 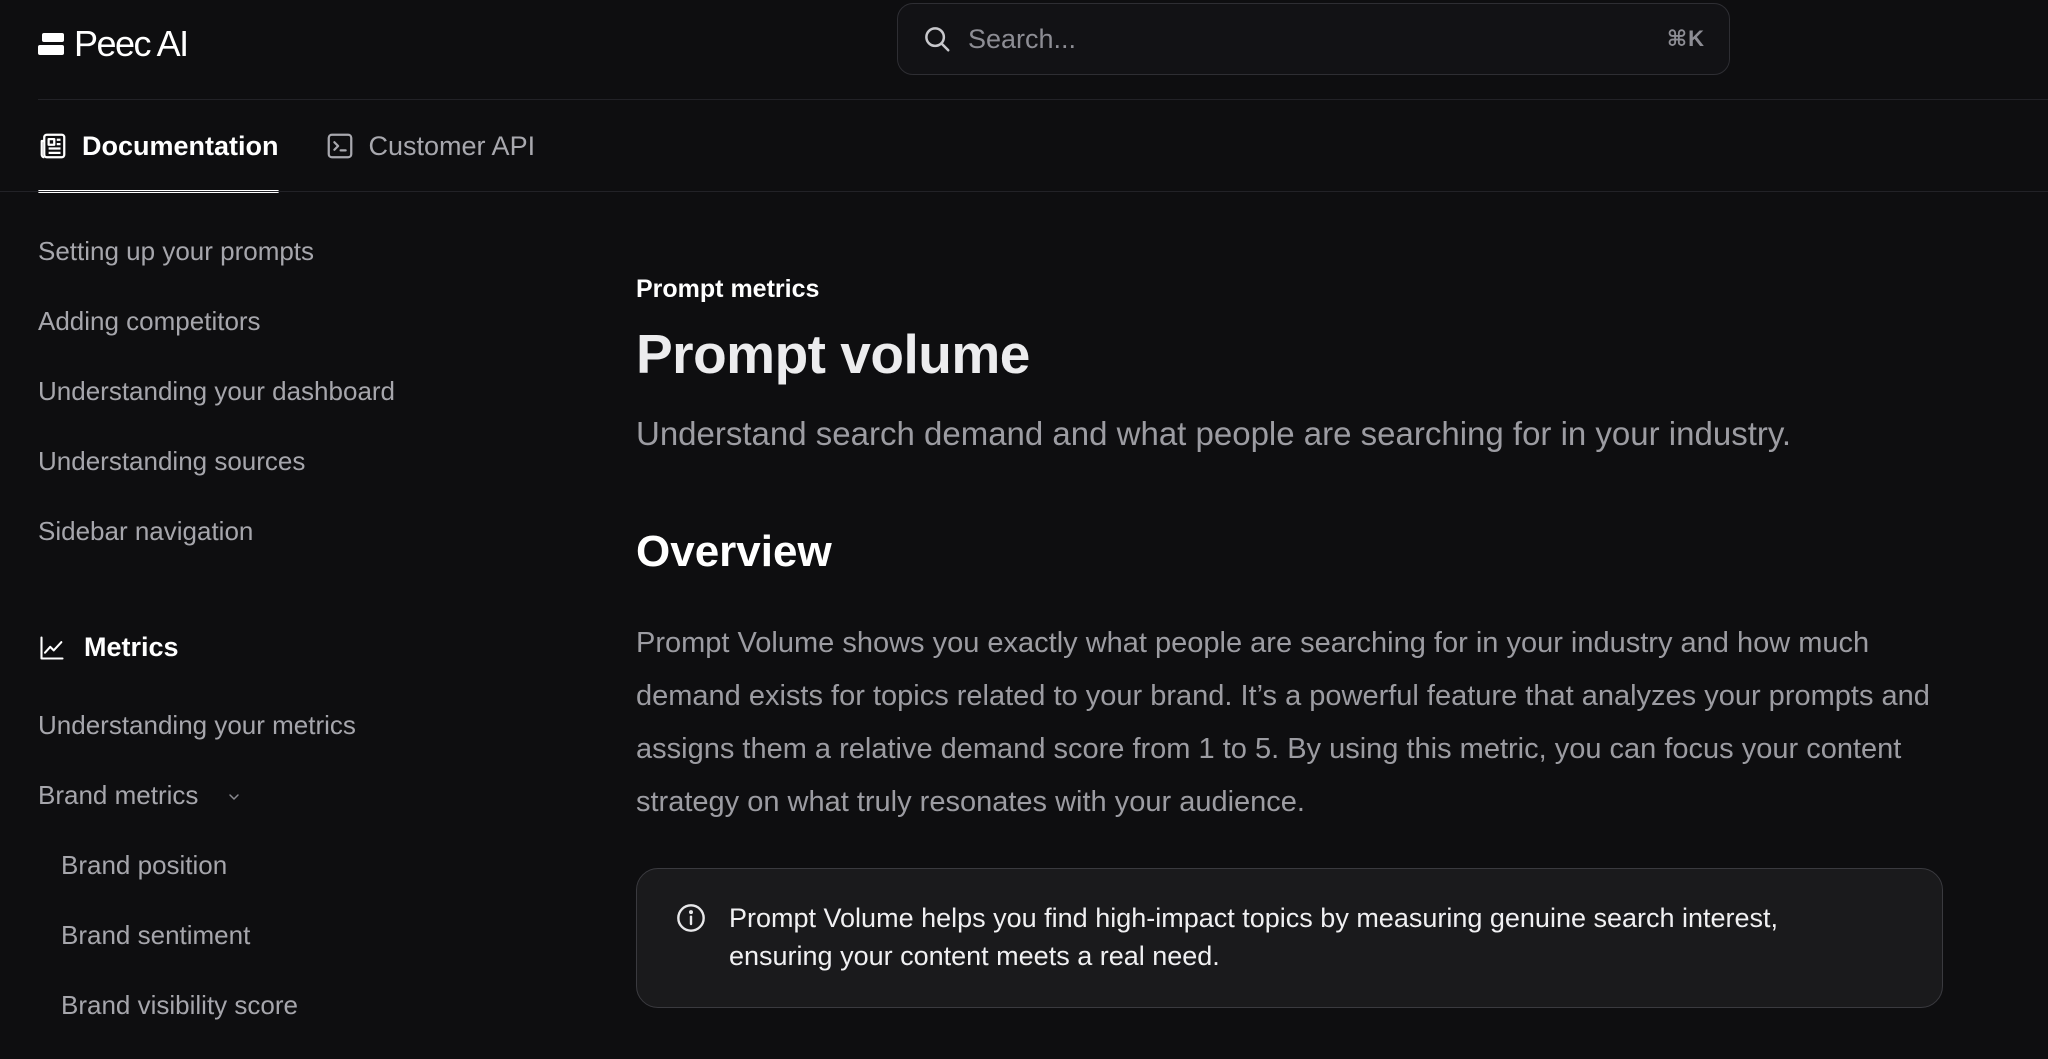 What do you see at coordinates (144, 865) in the screenshot?
I see `sidebar-item-brand-position: Brand position` at bounding box center [144, 865].